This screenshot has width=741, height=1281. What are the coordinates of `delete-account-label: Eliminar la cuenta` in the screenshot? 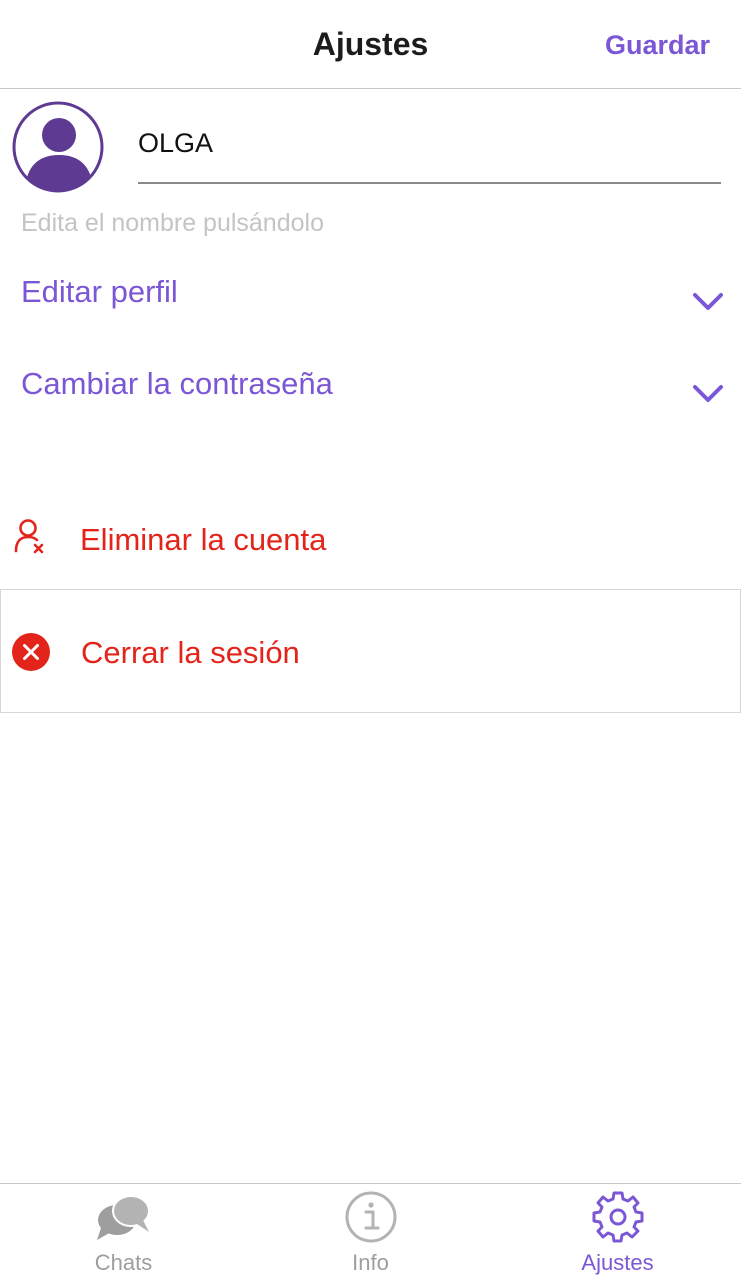 It's located at (203, 539).